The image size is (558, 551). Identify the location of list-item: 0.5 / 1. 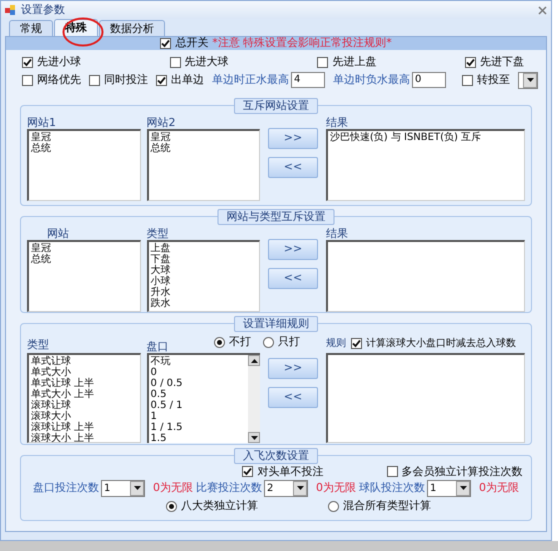
(198, 405).